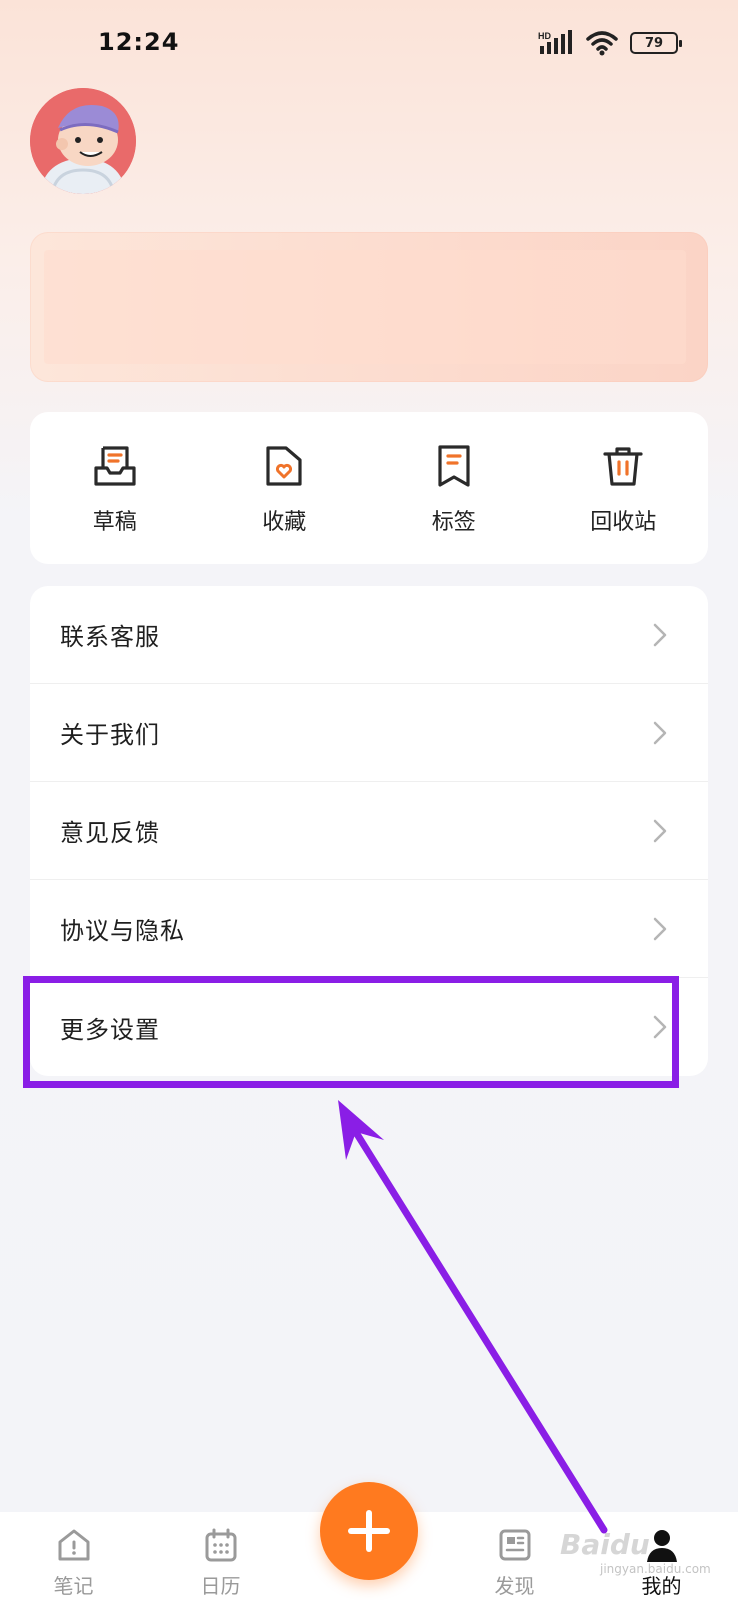  What do you see at coordinates (110, 833) in the screenshot?
I see `menu-item-label: 意见反馈` at bounding box center [110, 833].